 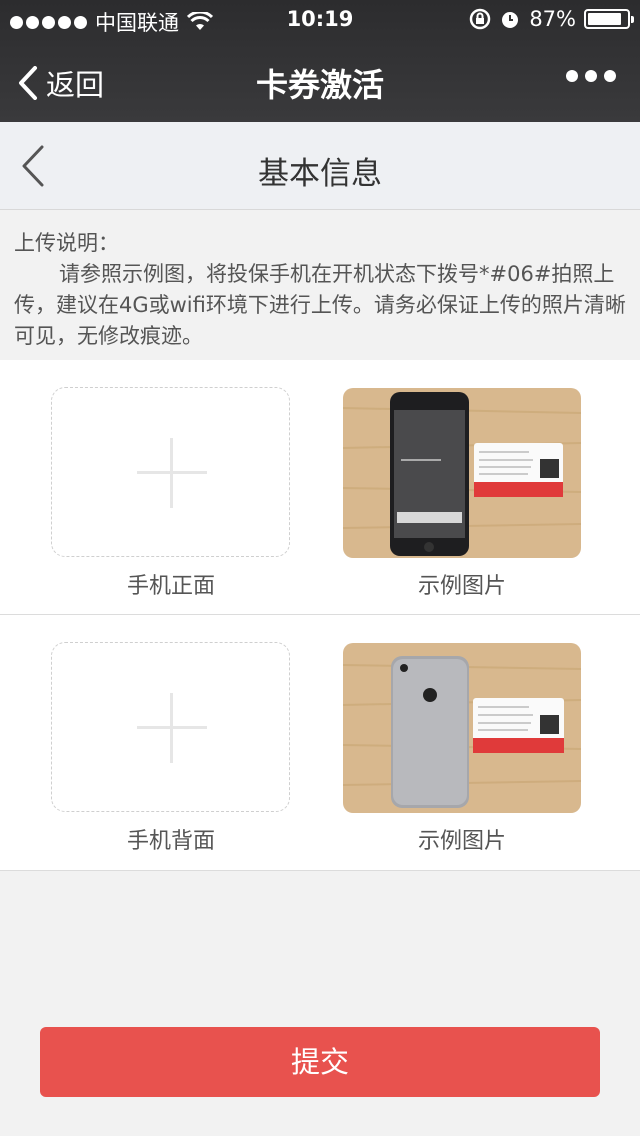 What do you see at coordinates (462, 473) in the screenshot?
I see `sample-image-front` at bounding box center [462, 473].